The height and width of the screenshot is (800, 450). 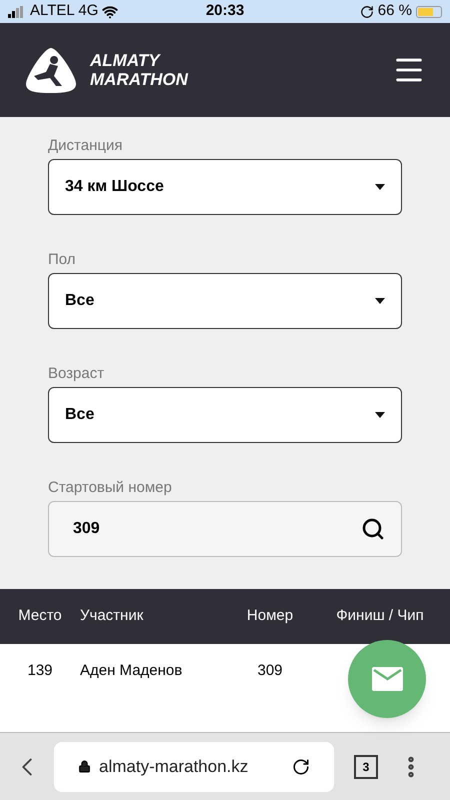 I want to click on table-cell-text: Аден Маденов, so click(x=132, y=670).